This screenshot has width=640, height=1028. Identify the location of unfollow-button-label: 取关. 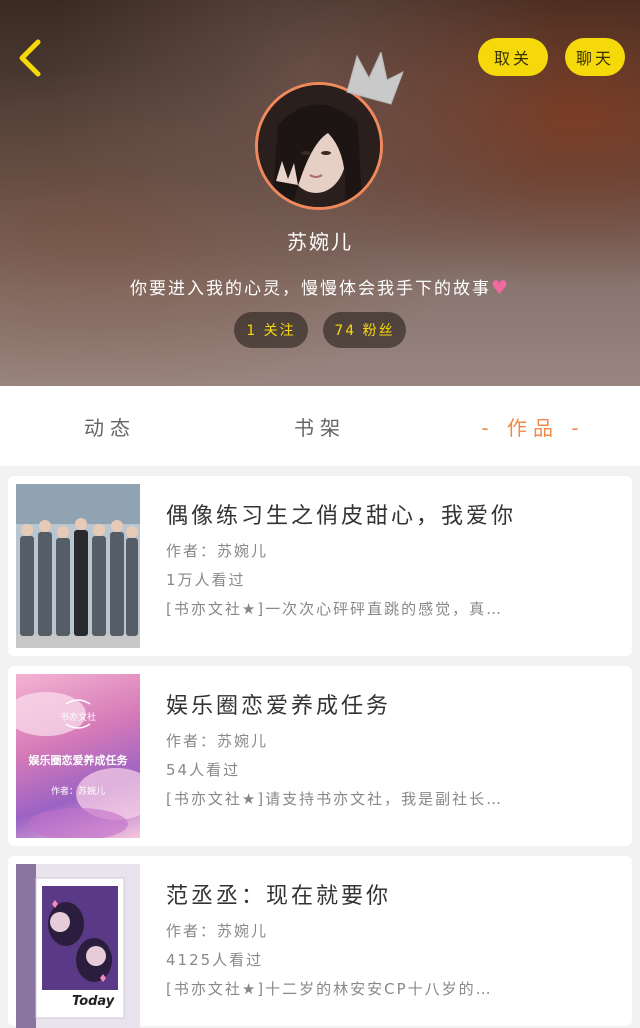
(512, 58).